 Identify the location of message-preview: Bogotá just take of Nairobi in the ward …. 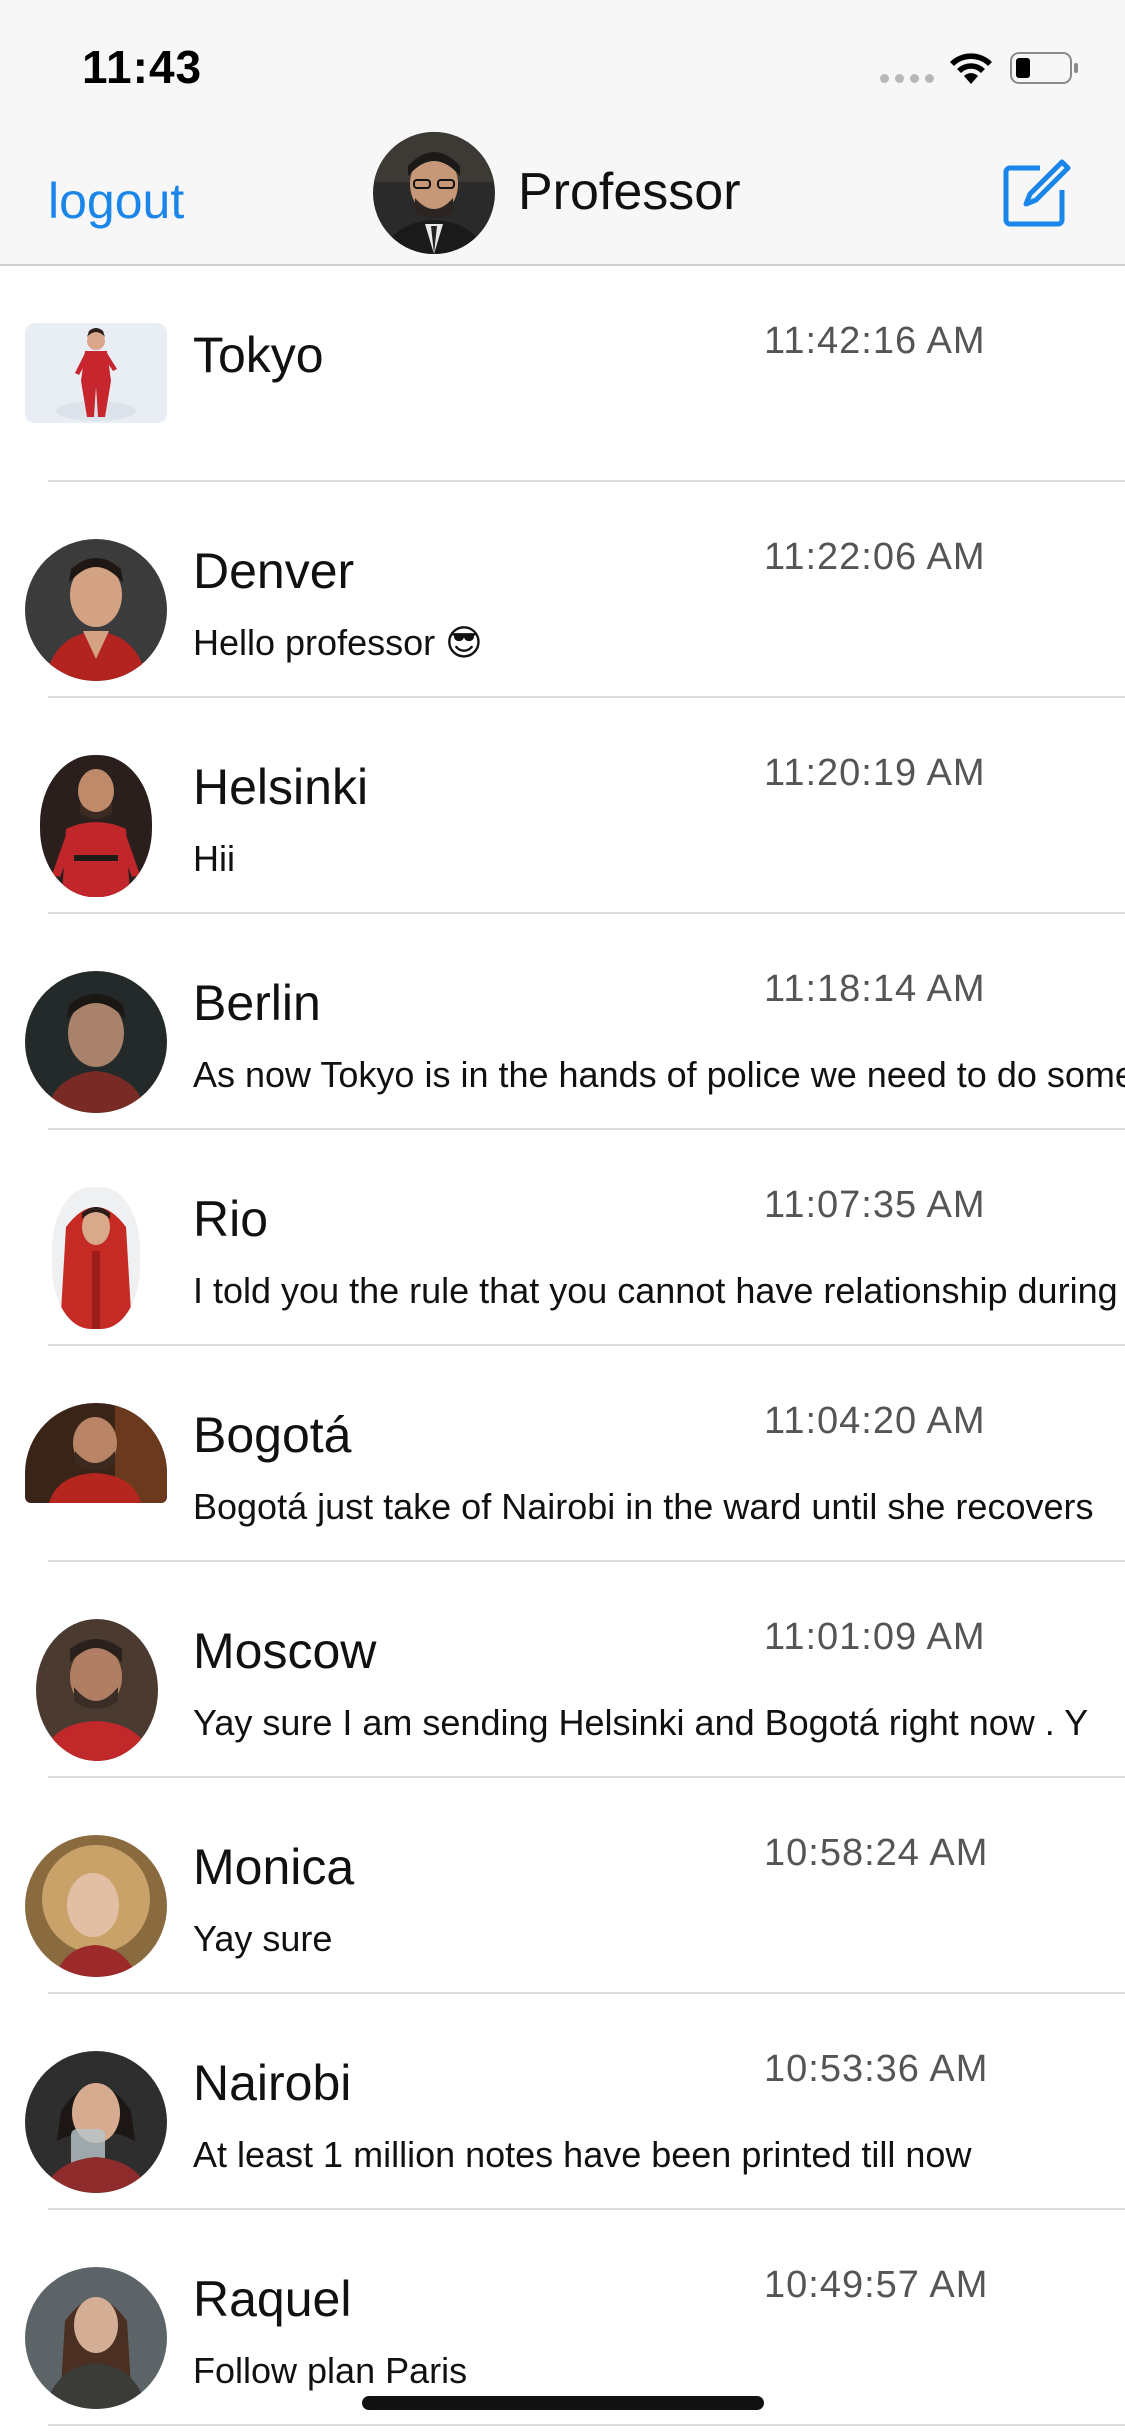
(643, 1506).